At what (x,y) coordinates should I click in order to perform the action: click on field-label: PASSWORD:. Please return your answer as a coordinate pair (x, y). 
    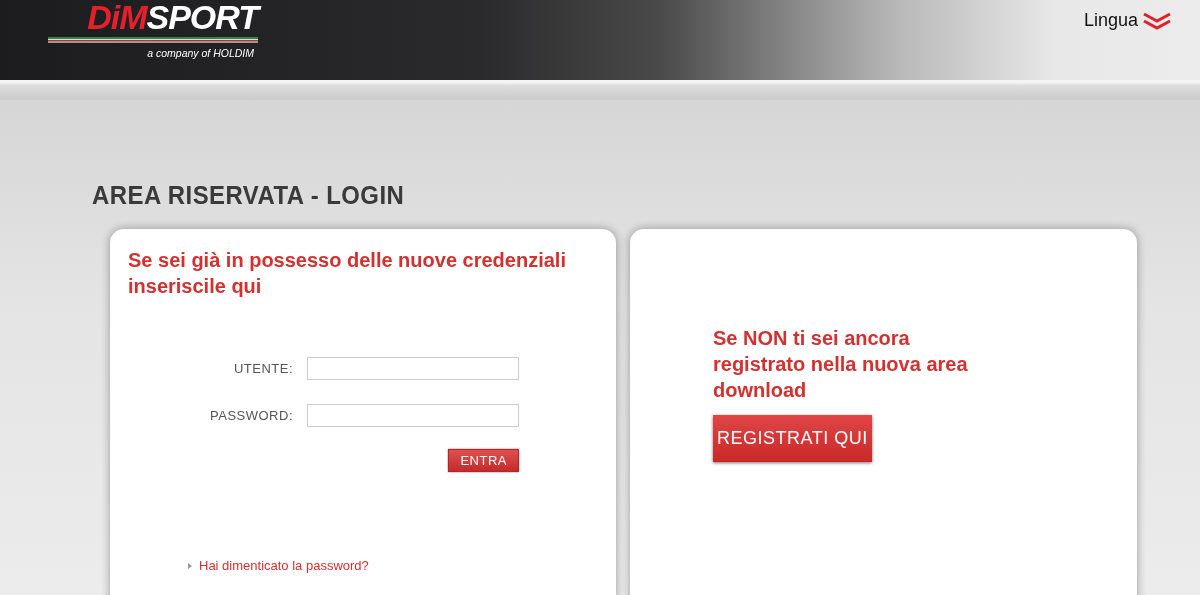
    Looking at the image, I should click on (251, 415).